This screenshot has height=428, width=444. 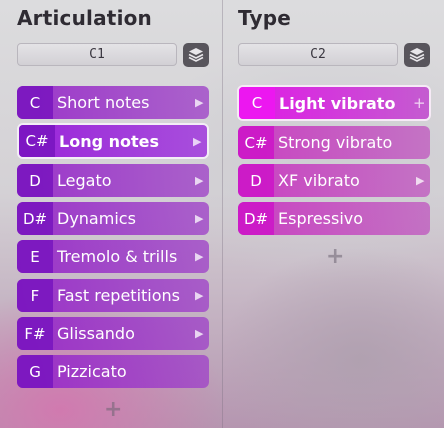 What do you see at coordinates (119, 295) in the screenshot?
I see `item-label: Fast repetitions` at bounding box center [119, 295].